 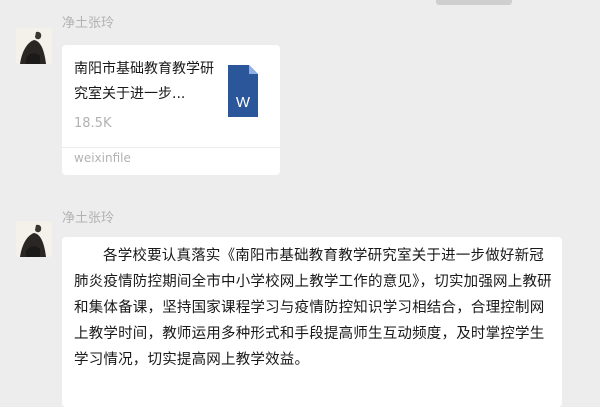 I want to click on word-icon-letter: W, so click(x=243, y=102).